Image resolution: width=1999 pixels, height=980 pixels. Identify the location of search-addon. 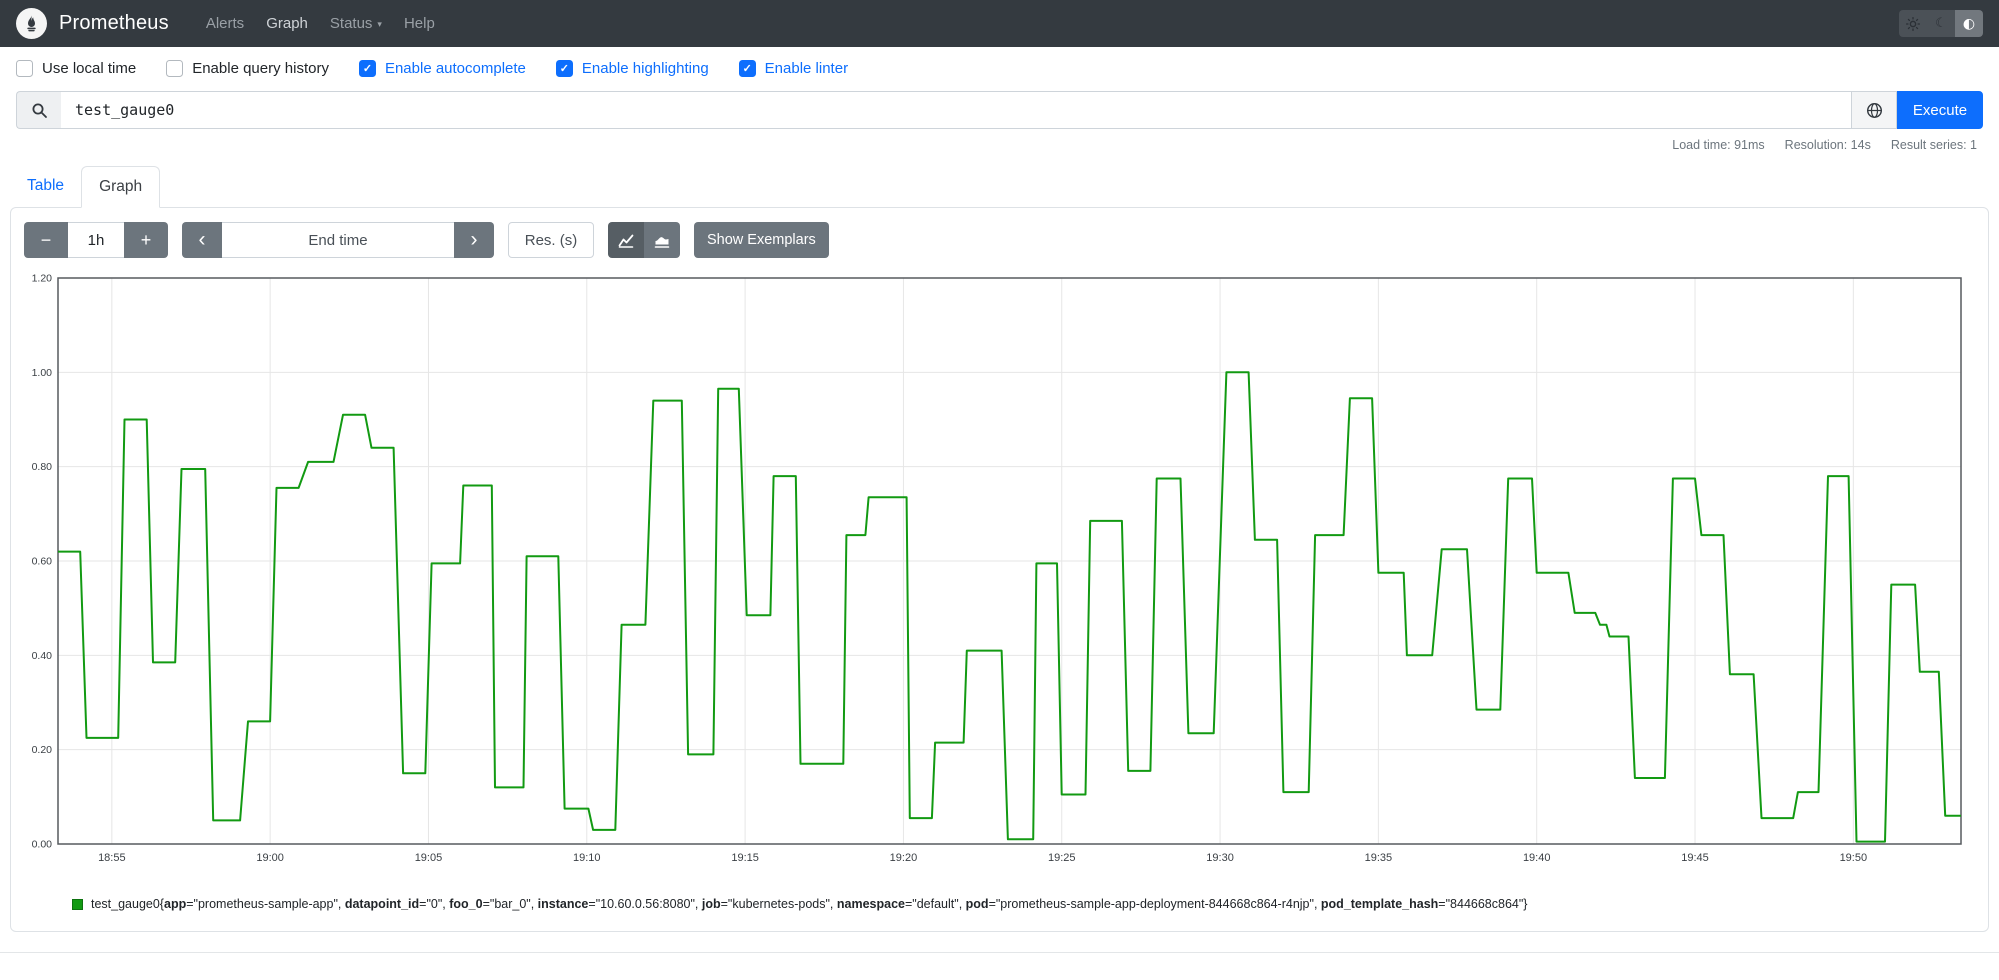
(38, 110).